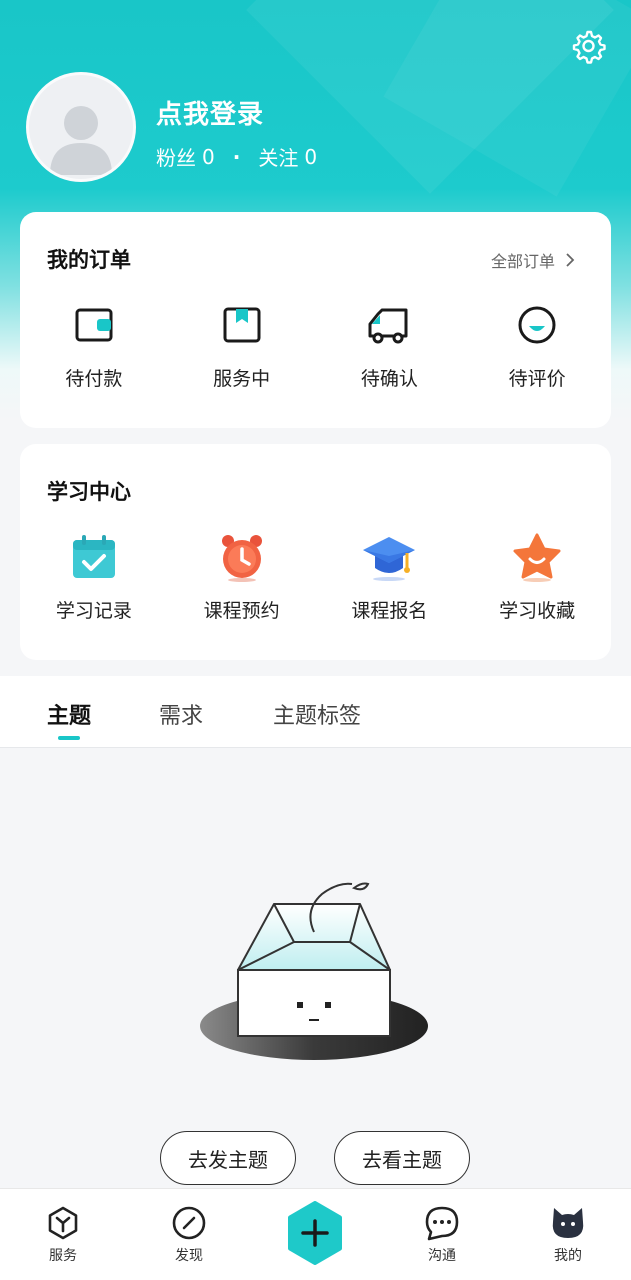  I want to click on learning-item-label: 课程报名, so click(389, 611).